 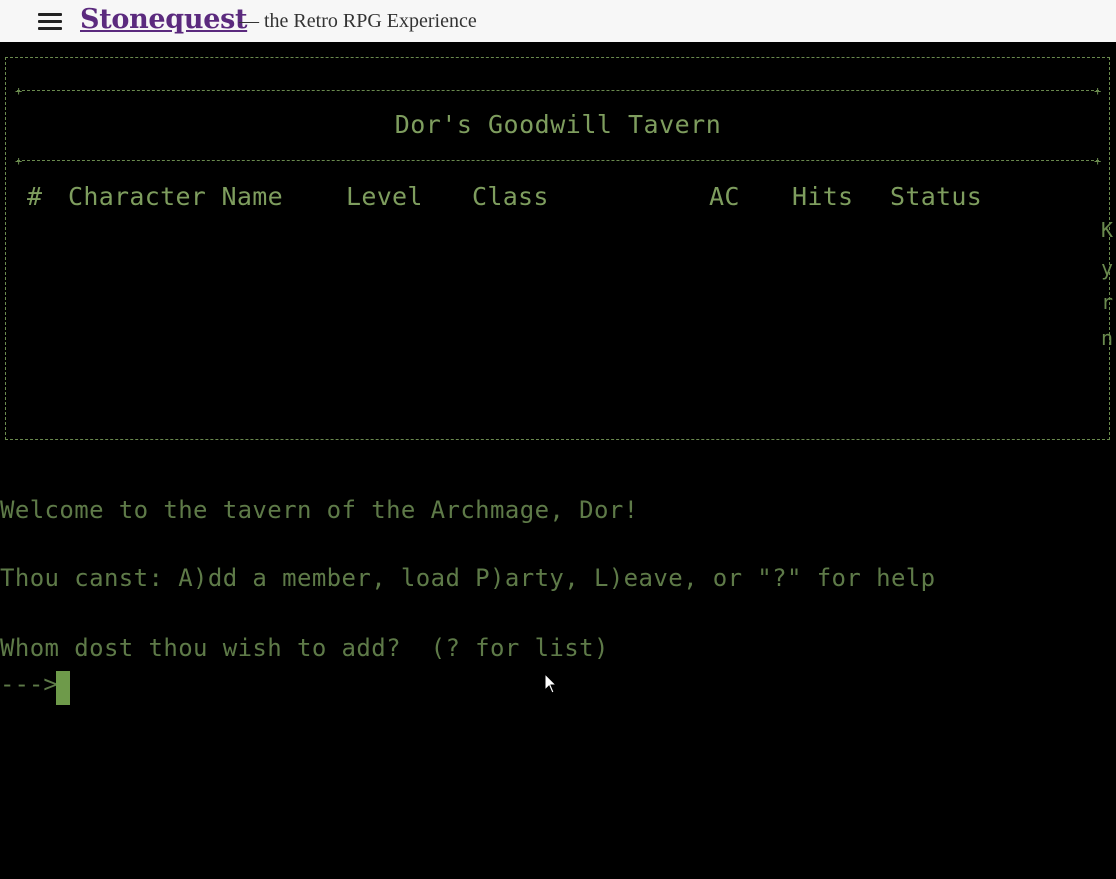 What do you see at coordinates (558, 90) in the screenshot?
I see `frame-divider-top` at bounding box center [558, 90].